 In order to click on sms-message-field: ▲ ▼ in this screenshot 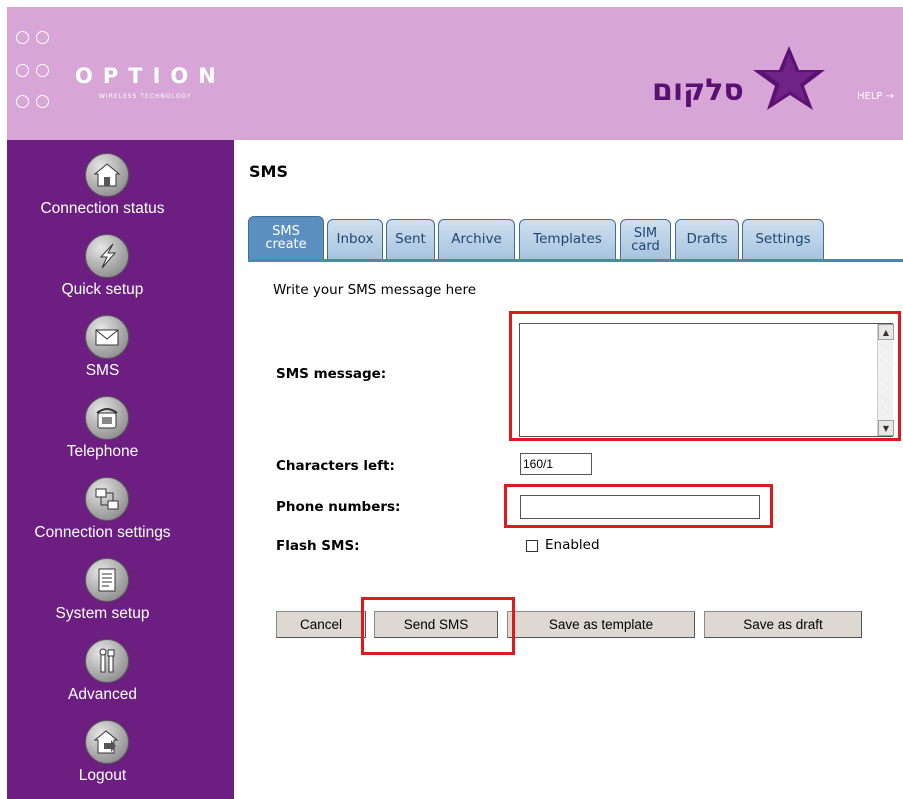, I will do `click(706, 380)`.